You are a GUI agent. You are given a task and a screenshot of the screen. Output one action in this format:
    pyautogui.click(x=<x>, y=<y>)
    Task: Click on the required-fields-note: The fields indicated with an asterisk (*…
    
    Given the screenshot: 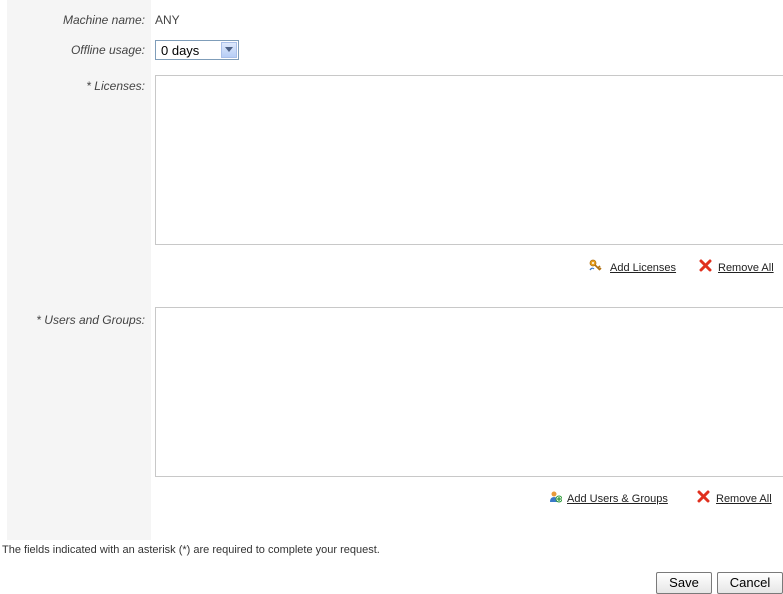 What is the action you would take?
    pyautogui.click(x=191, y=550)
    